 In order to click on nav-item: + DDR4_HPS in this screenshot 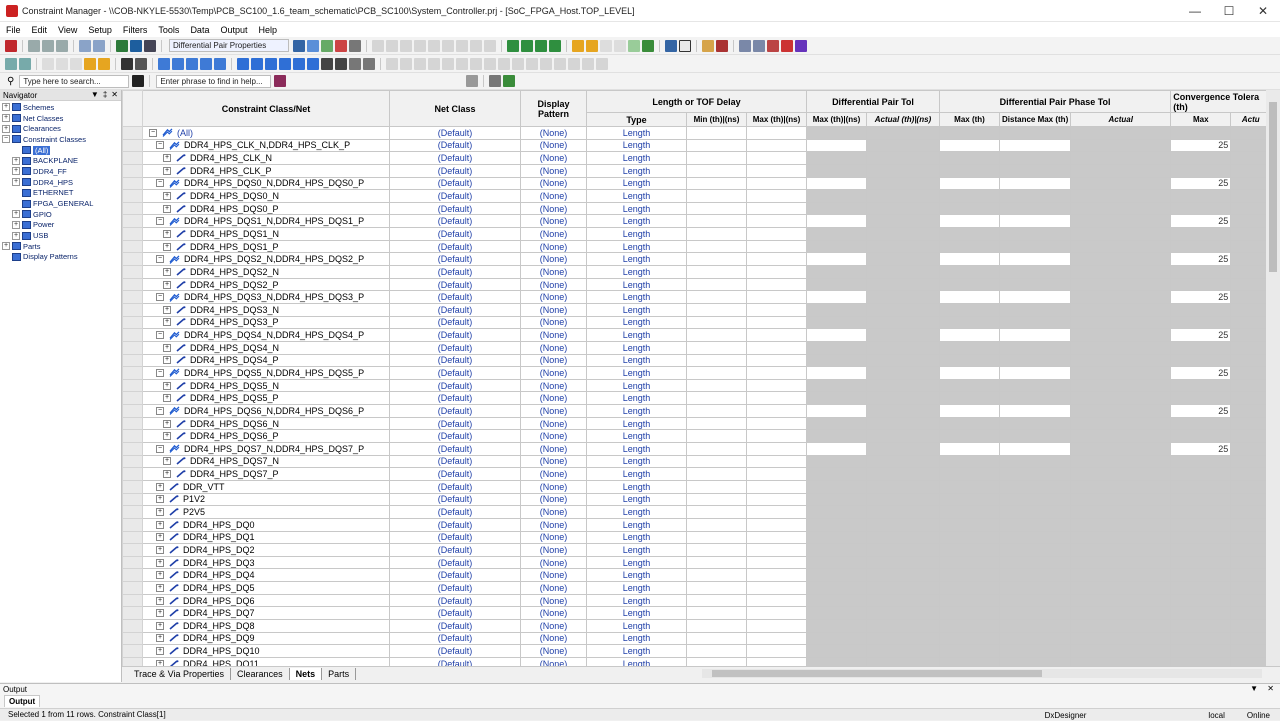, I will do `click(60, 182)`.